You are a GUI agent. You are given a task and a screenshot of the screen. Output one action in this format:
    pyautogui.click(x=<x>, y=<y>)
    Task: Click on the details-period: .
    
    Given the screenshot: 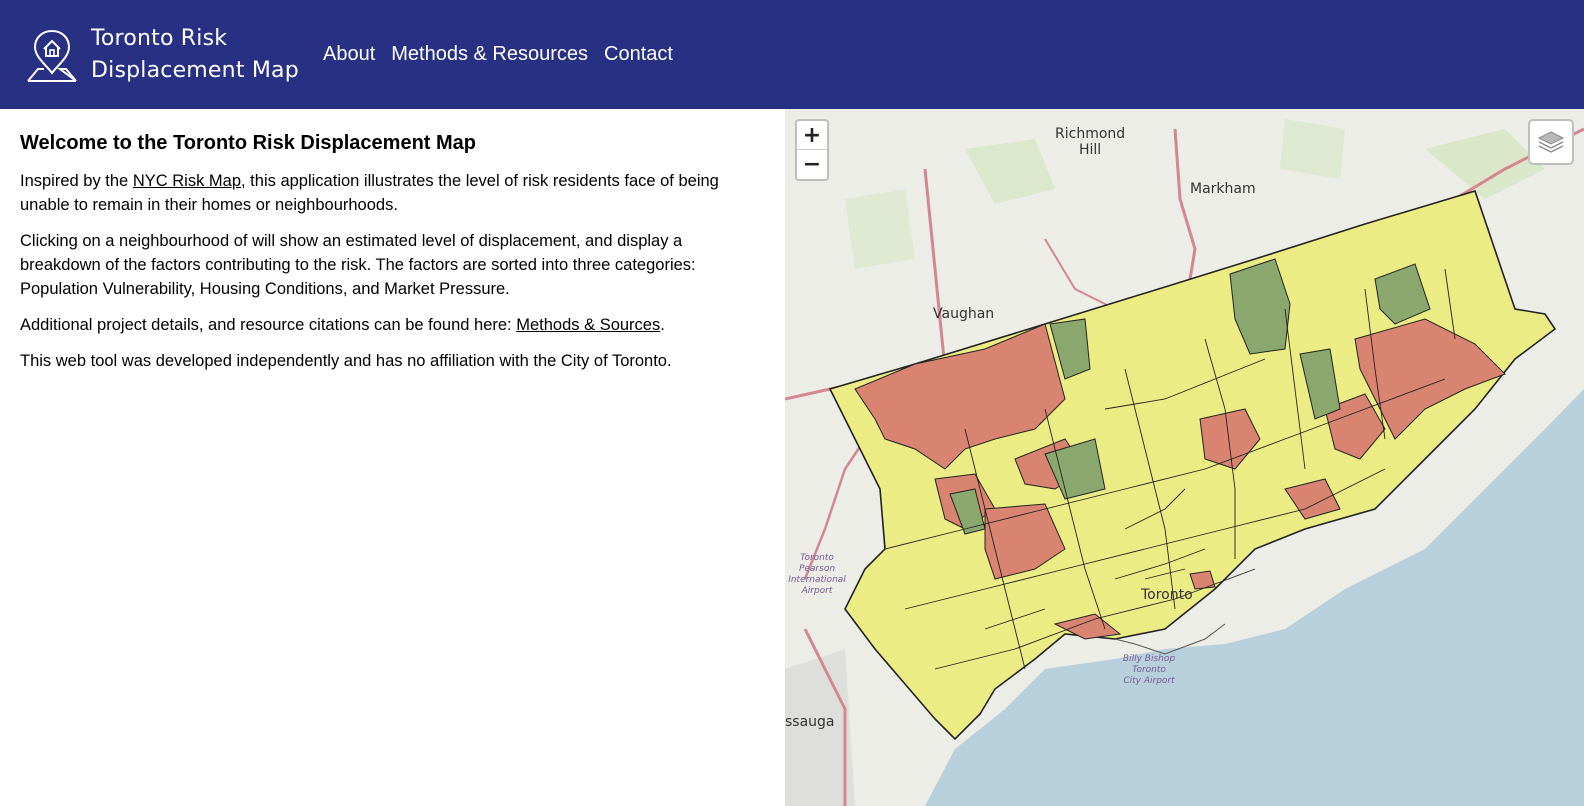 What is the action you would take?
    pyautogui.click(x=662, y=325)
    